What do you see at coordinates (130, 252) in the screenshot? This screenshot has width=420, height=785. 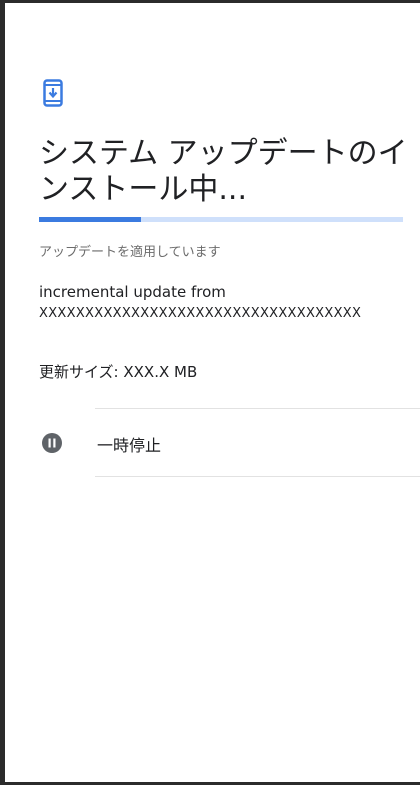 I see `status-text: アップデートを適用しています` at bounding box center [130, 252].